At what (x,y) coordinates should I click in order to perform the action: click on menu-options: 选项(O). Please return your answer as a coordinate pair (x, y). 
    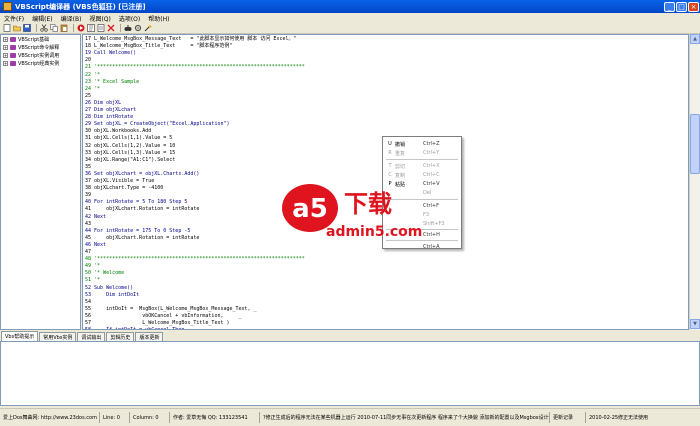
    Looking at the image, I should click on (129, 18).